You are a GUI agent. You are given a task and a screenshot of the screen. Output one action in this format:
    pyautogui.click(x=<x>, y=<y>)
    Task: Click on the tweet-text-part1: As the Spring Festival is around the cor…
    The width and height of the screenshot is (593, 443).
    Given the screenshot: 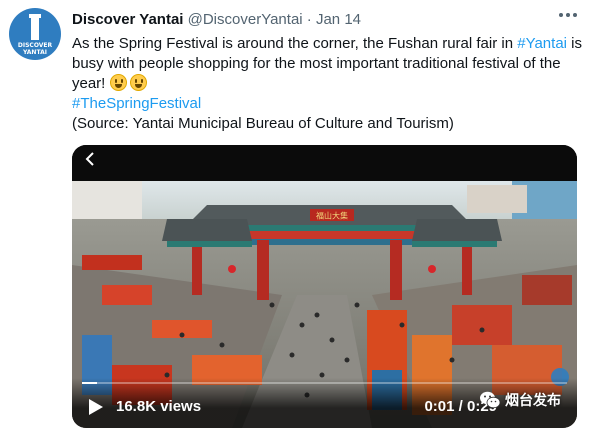 What is the action you would take?
    pyautogui.click(x=295, y=43)
    